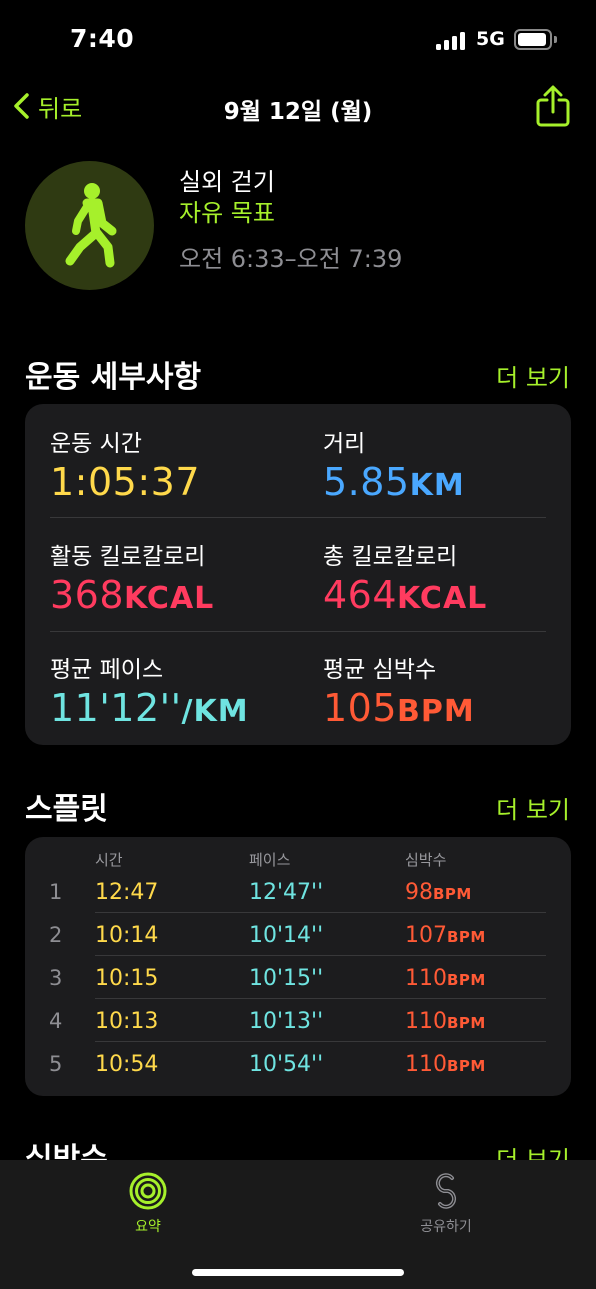 The image size is (596, 1289). Describe the element at coordinates (96, 444) in the screenshot. I see `metric-label: 운동 시간` at that location.